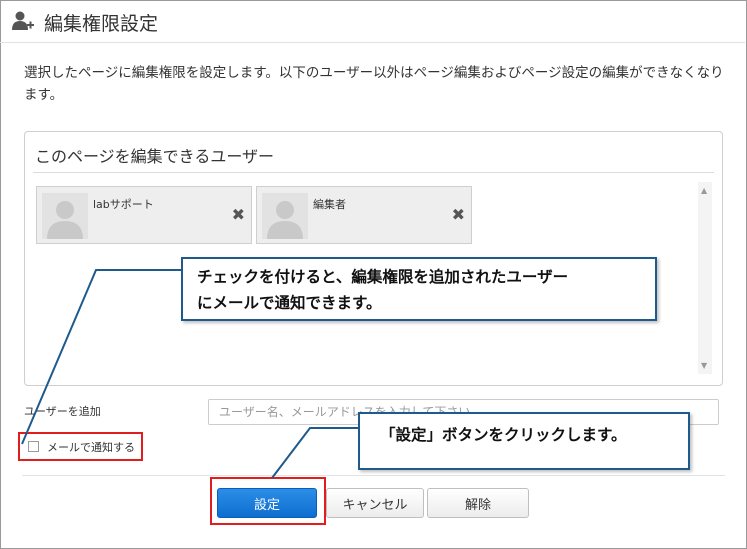 The image size is (747, 549). I want to click on panel-divider, so click(373, 172).